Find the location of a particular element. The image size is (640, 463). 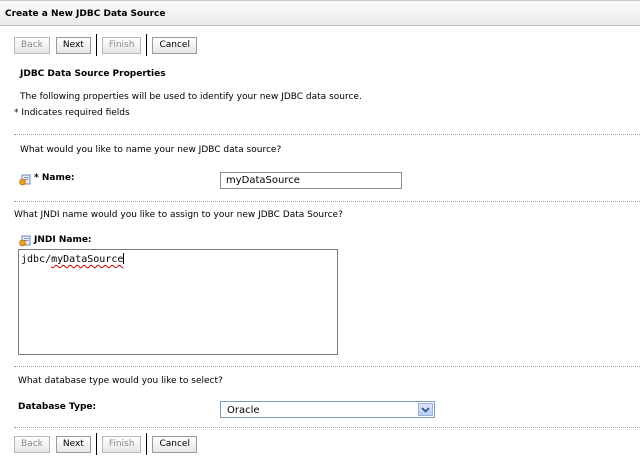

chevron-down-icon is located at coordinates (425, 409).